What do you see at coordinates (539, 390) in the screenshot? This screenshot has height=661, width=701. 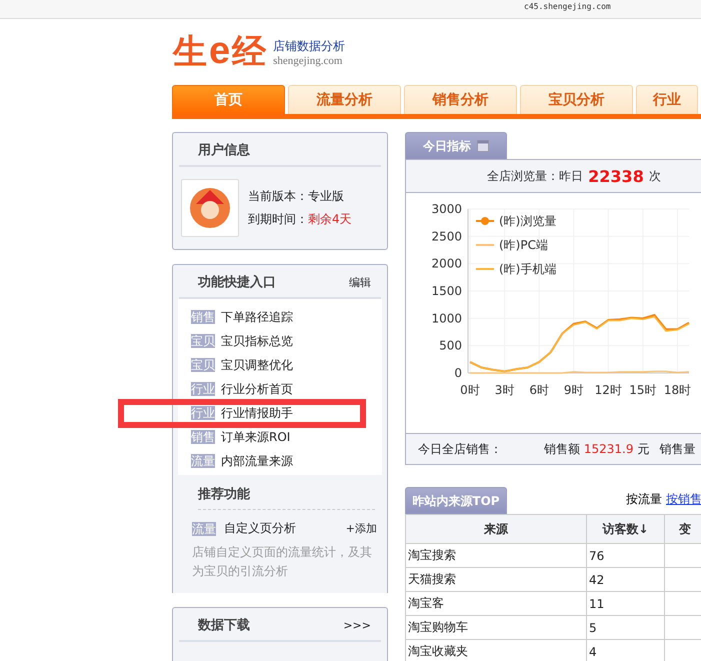 I see `x-tick-label: 6时` at bounding box center [539, 390].